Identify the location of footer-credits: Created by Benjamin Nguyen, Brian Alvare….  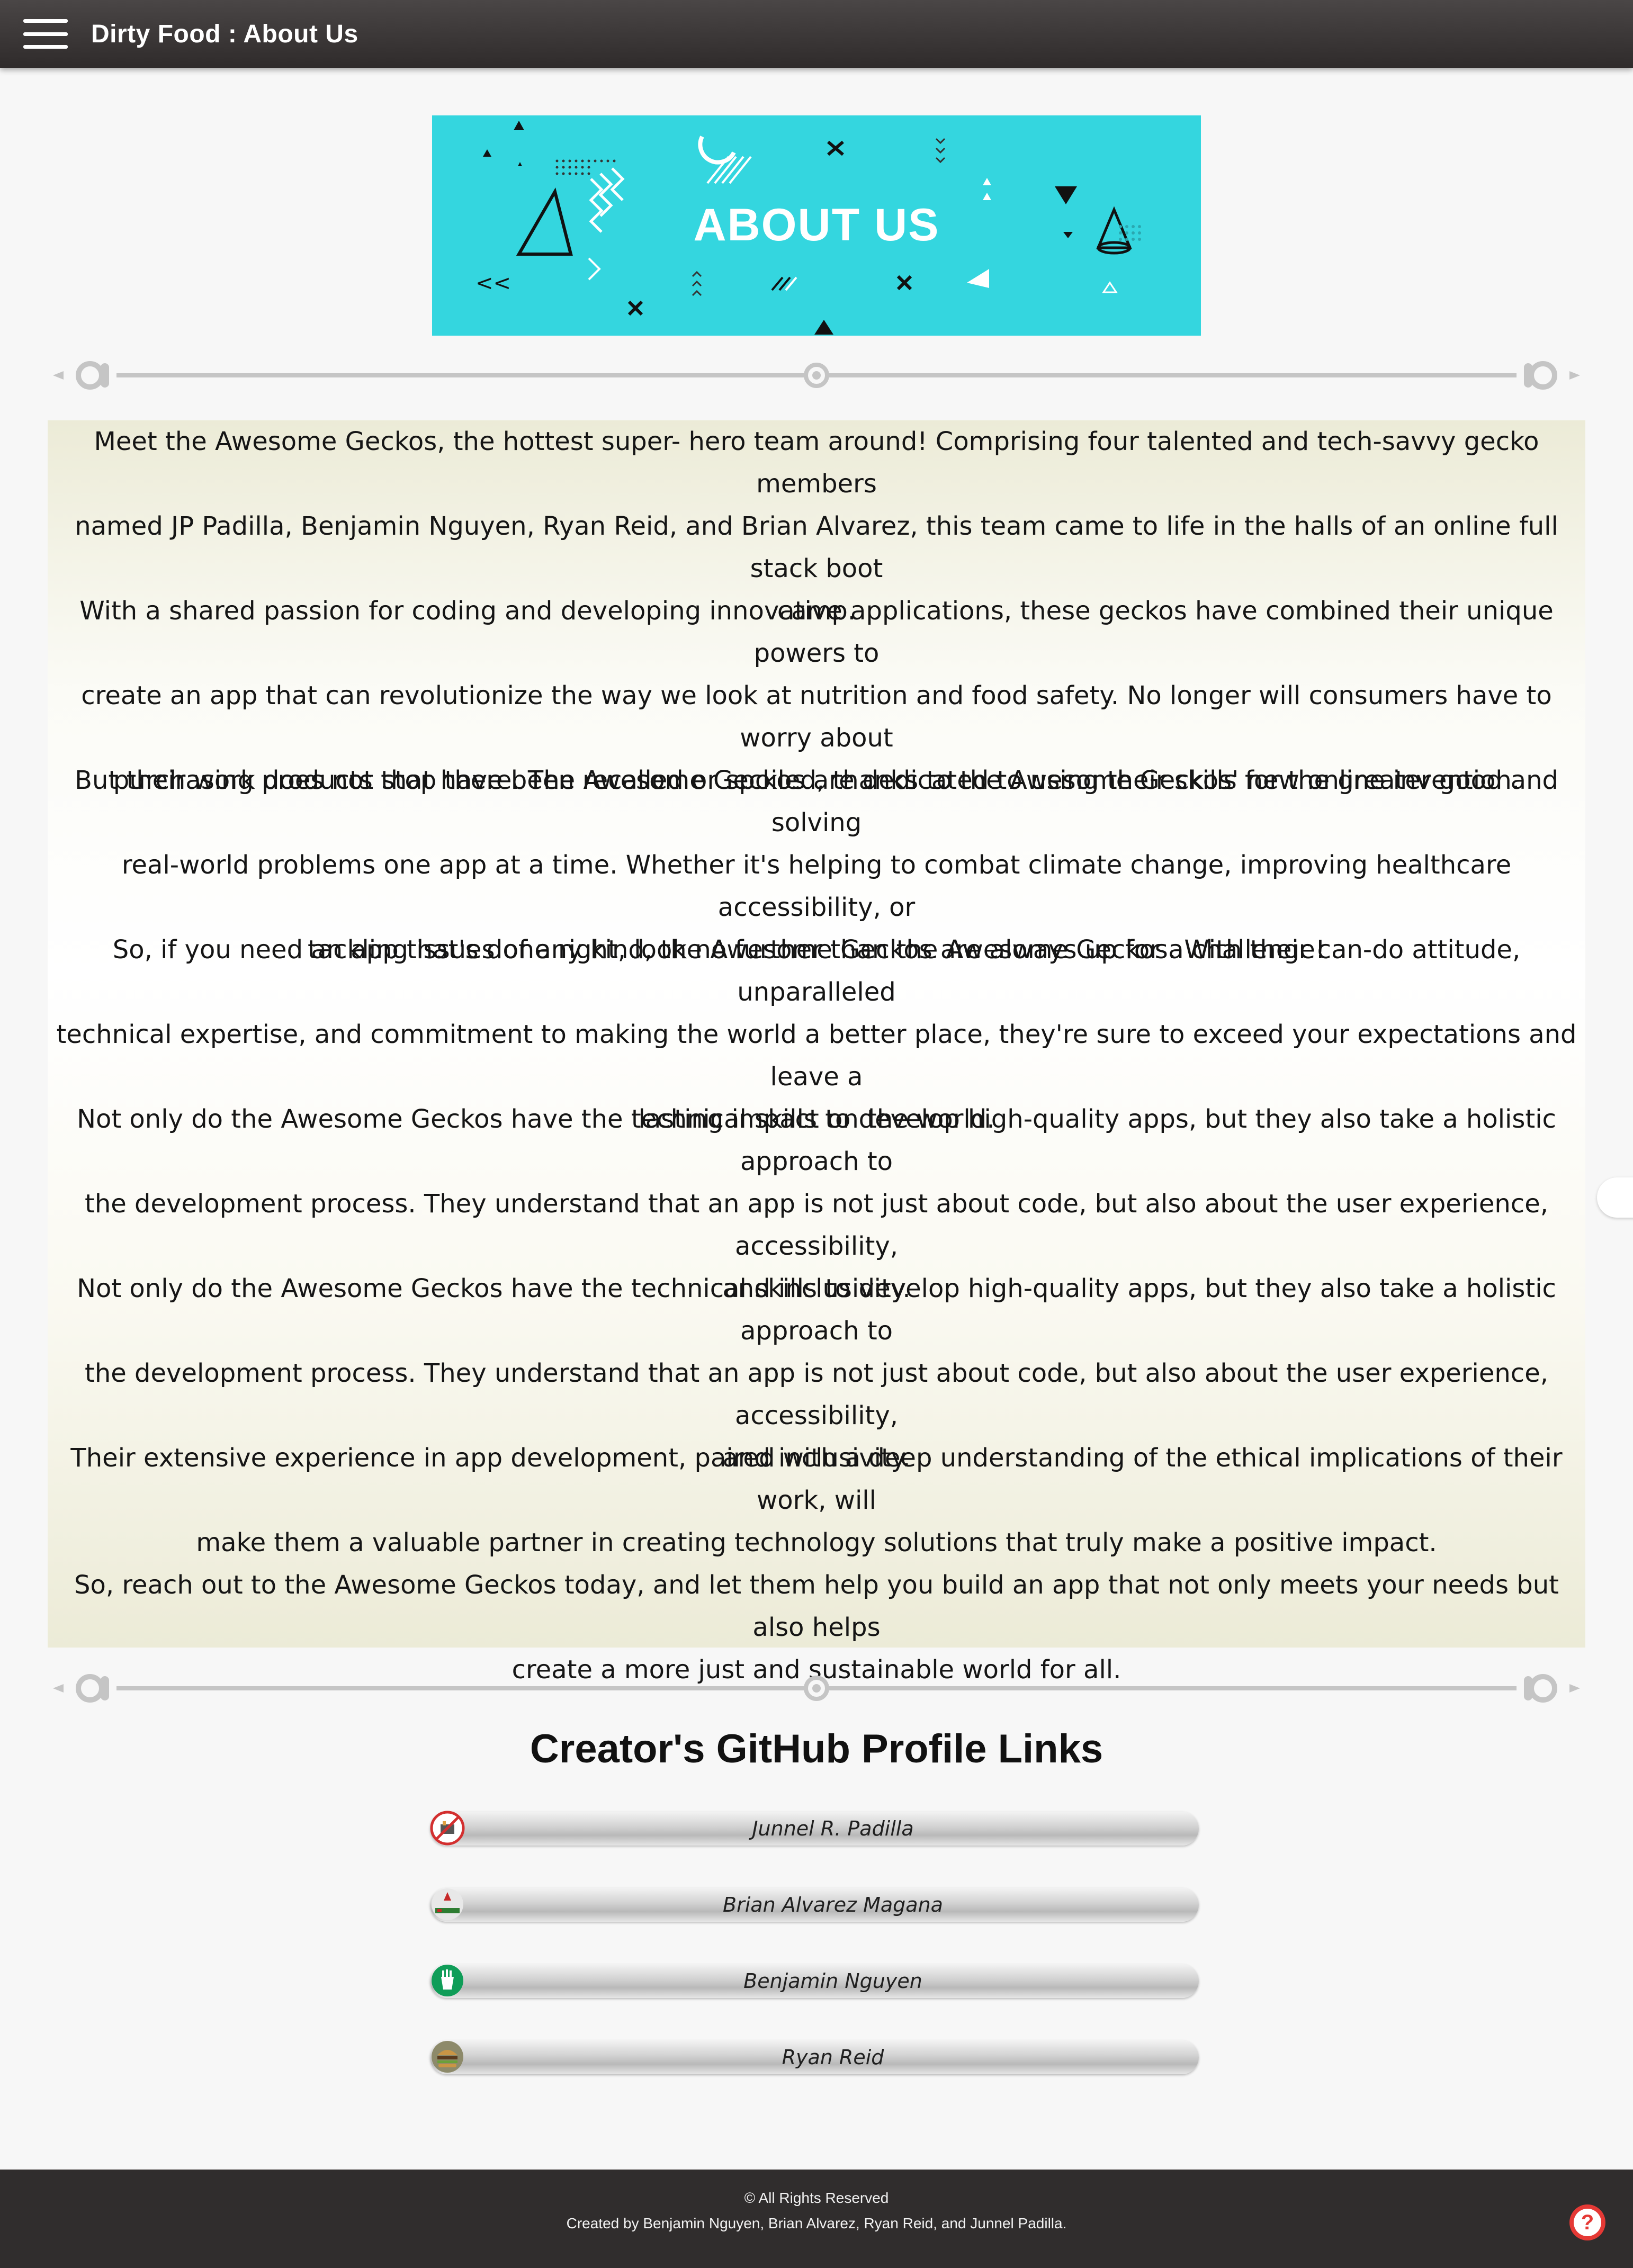
(816, 2223).